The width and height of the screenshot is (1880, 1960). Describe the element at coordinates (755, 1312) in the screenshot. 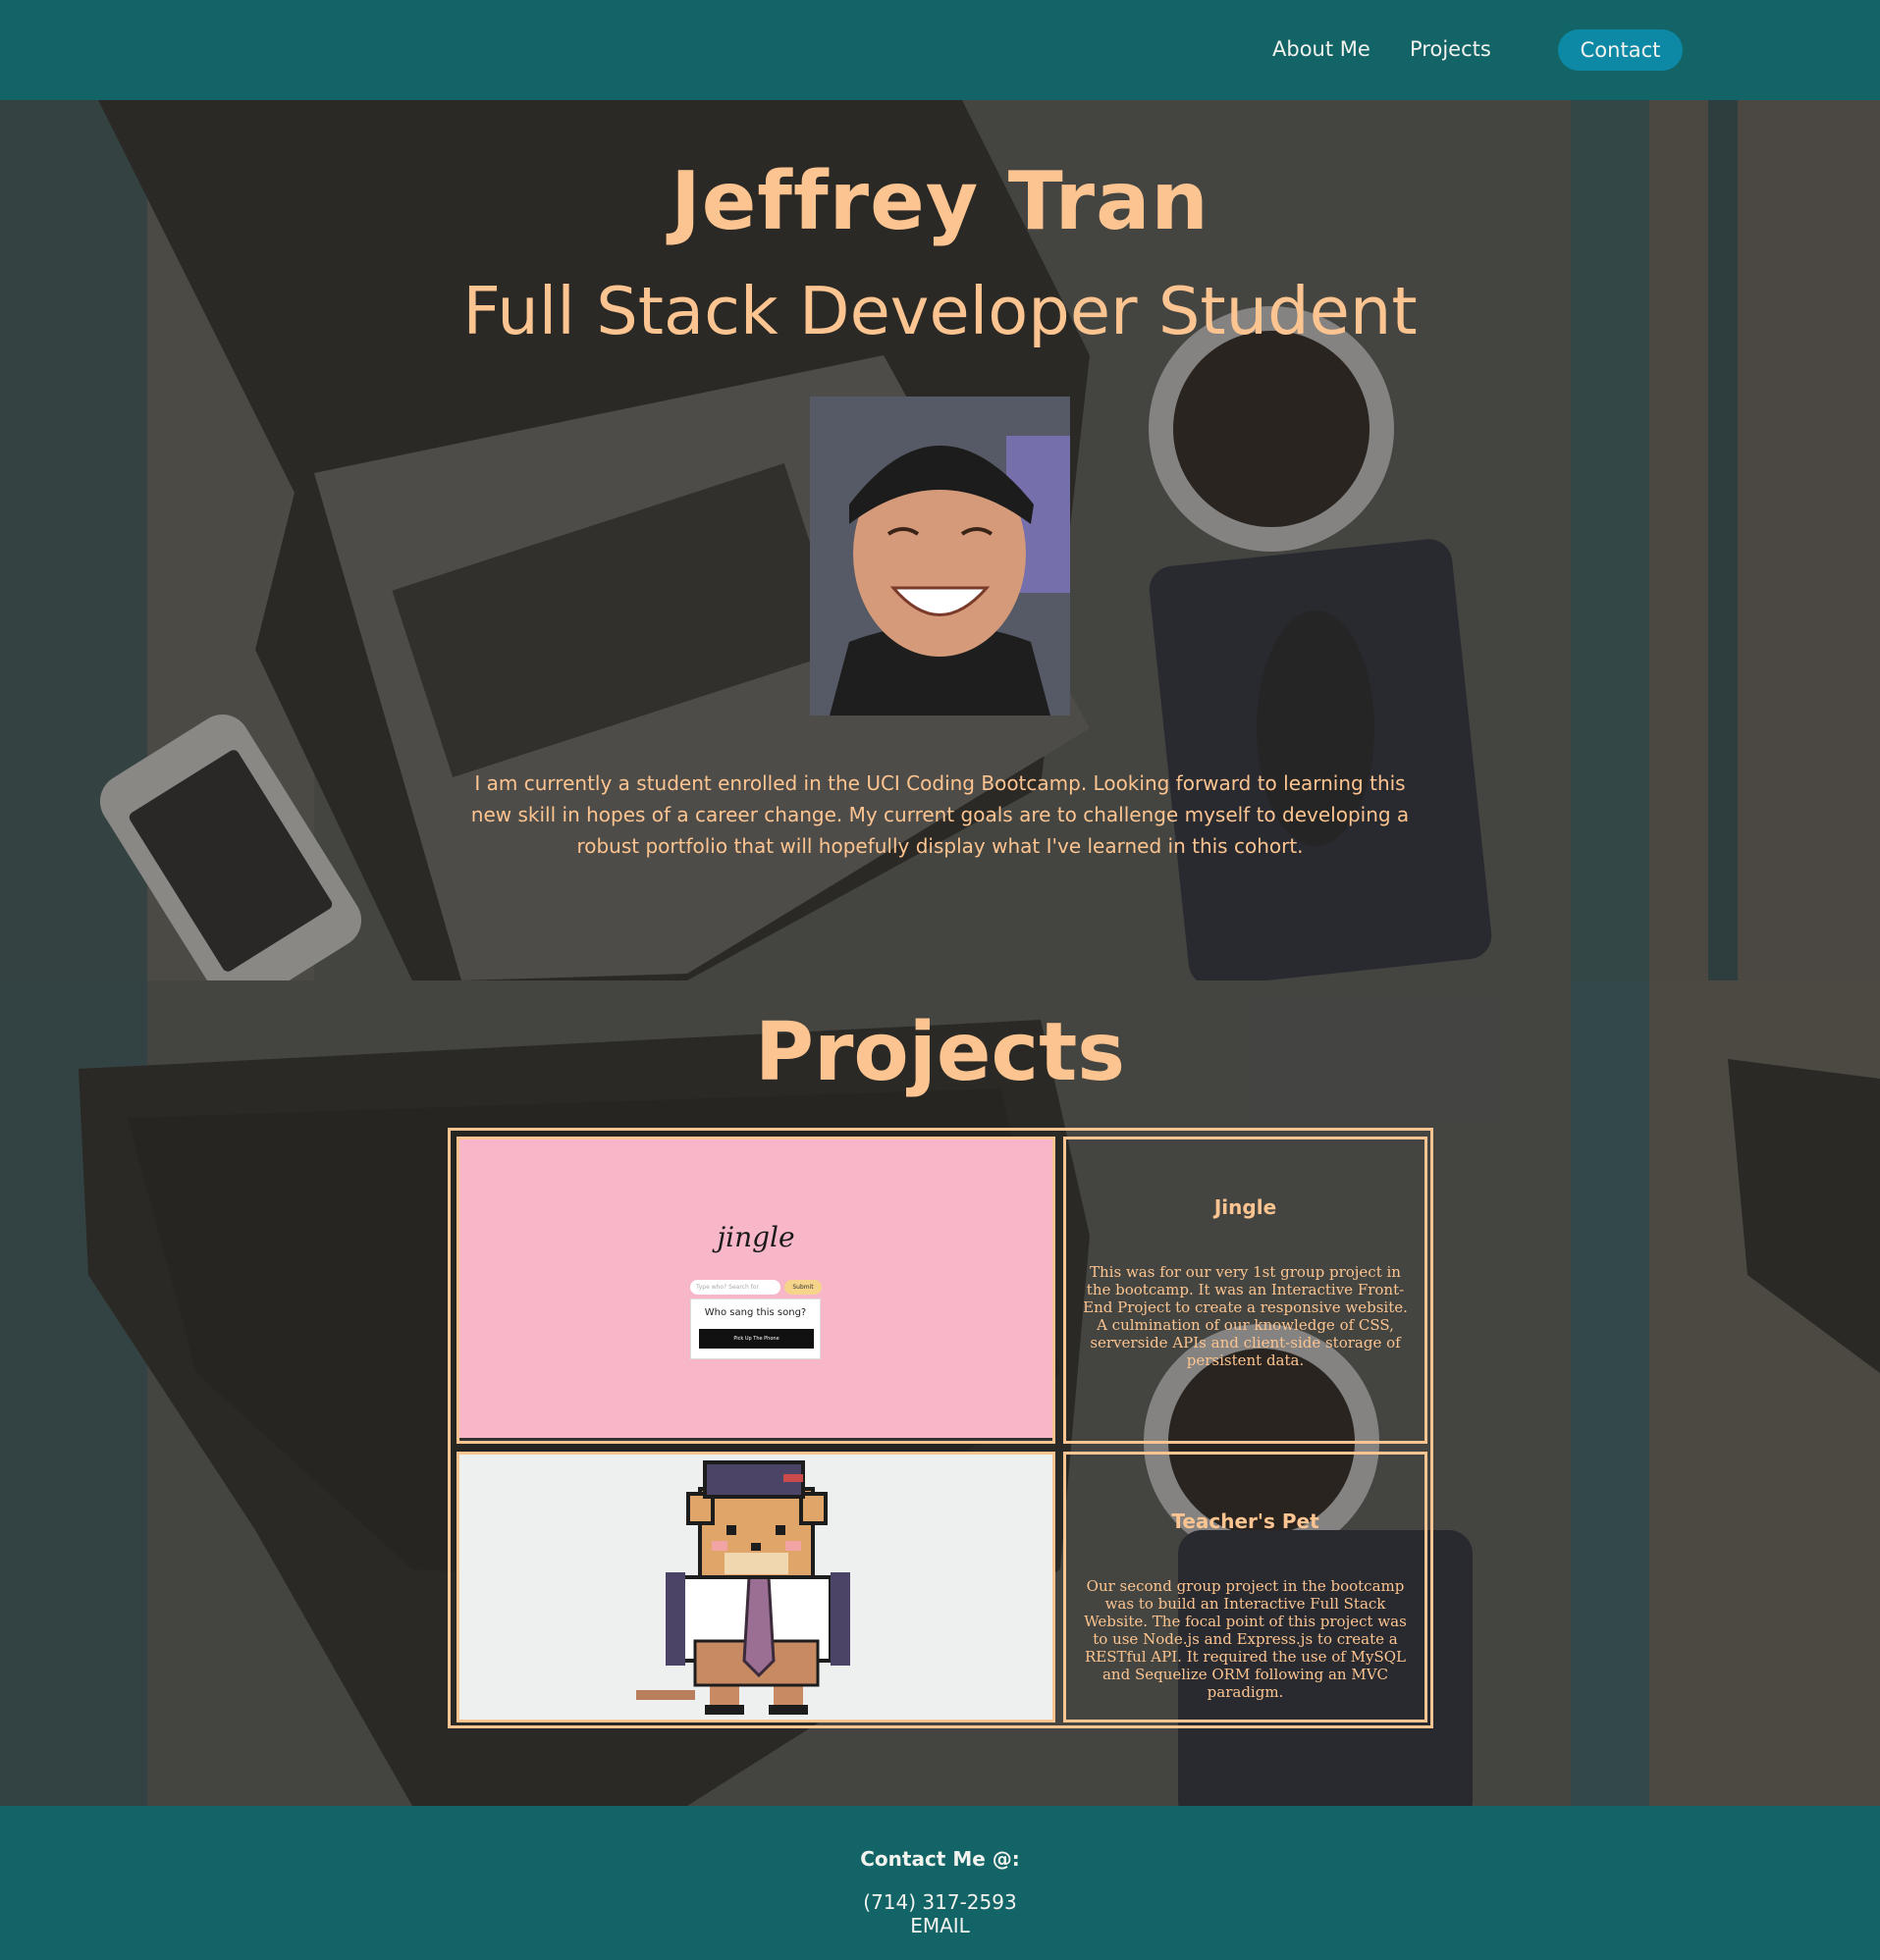

I see `jingle-question-text: Who sang this song?` at that location.